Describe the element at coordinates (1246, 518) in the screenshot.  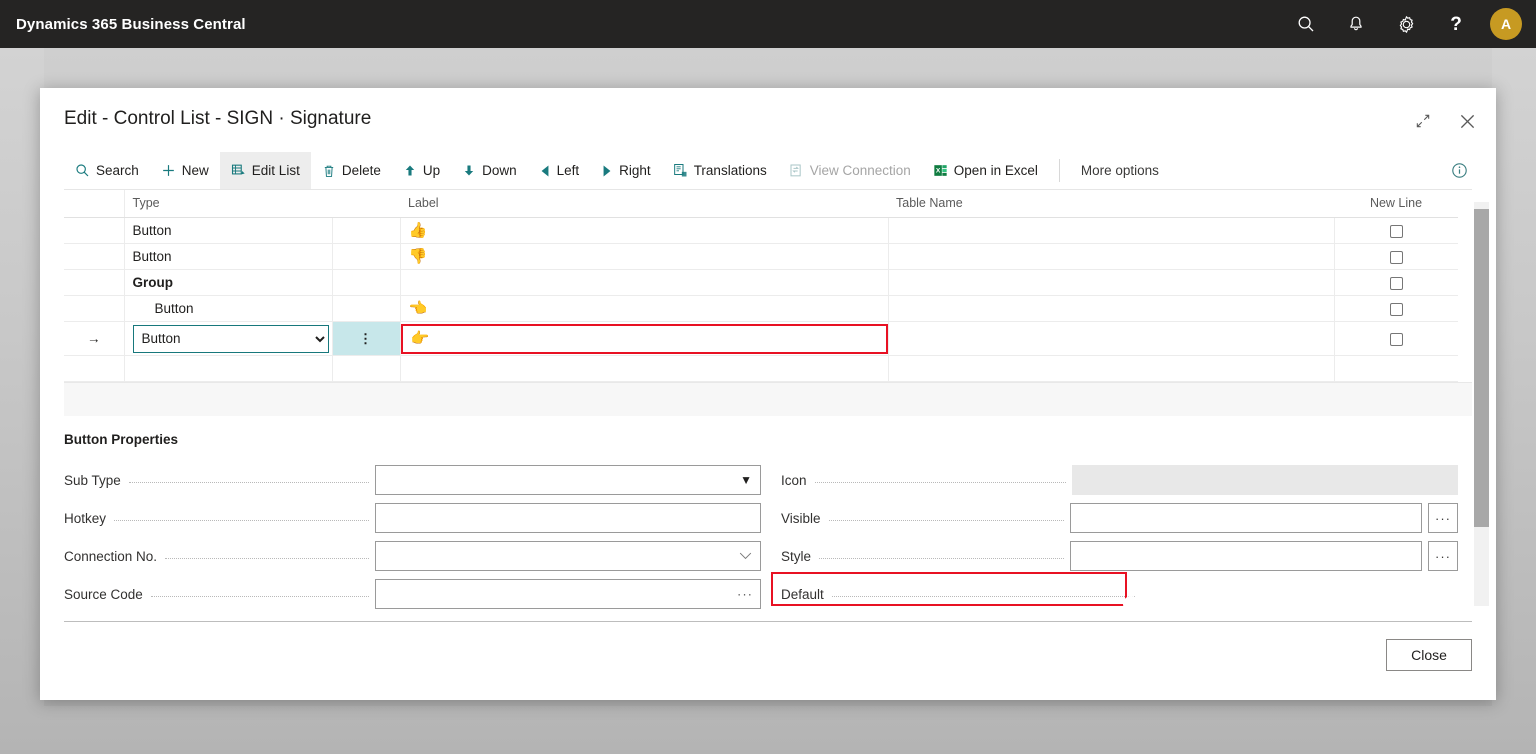
I see `visible-input` at that location.